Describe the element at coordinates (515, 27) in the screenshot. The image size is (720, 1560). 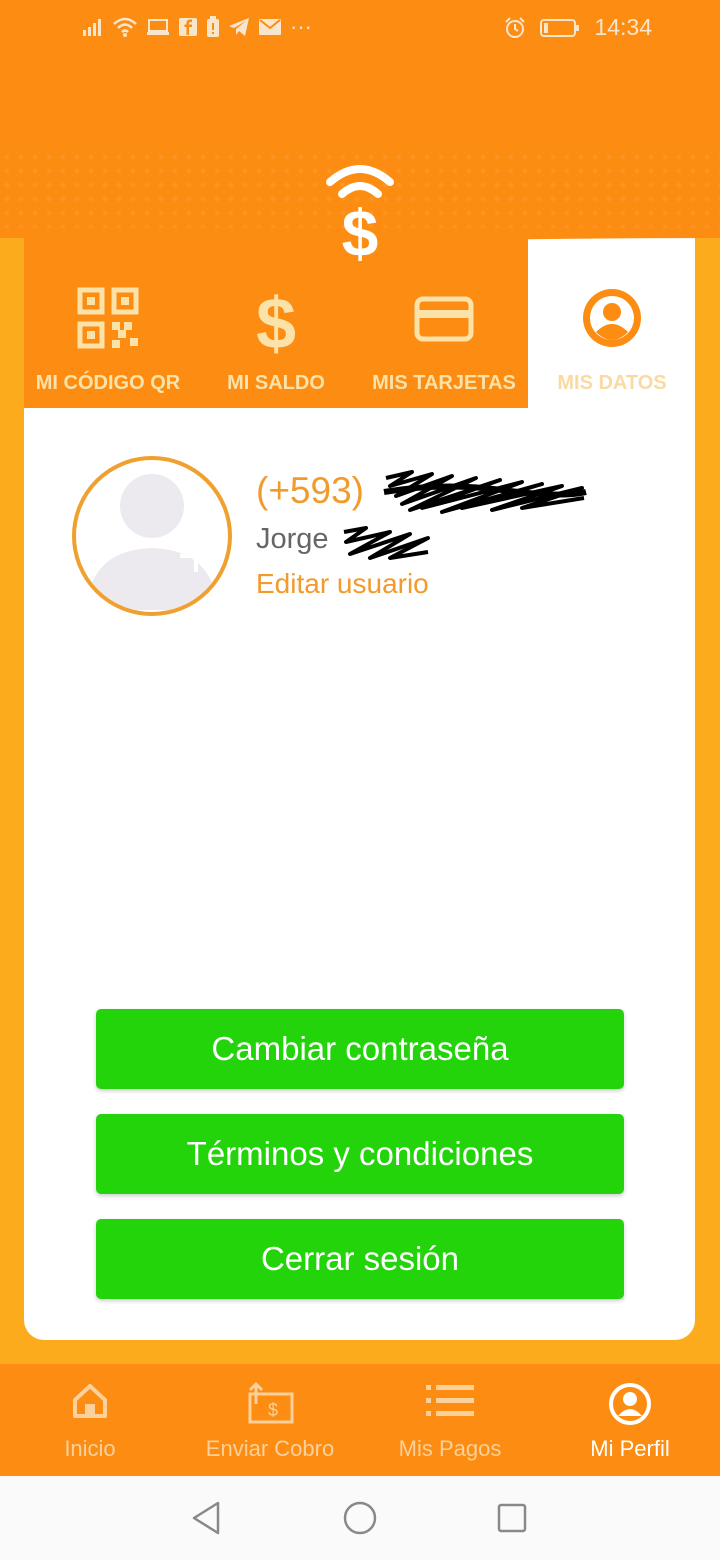
I see `alarm-icon` at that location.